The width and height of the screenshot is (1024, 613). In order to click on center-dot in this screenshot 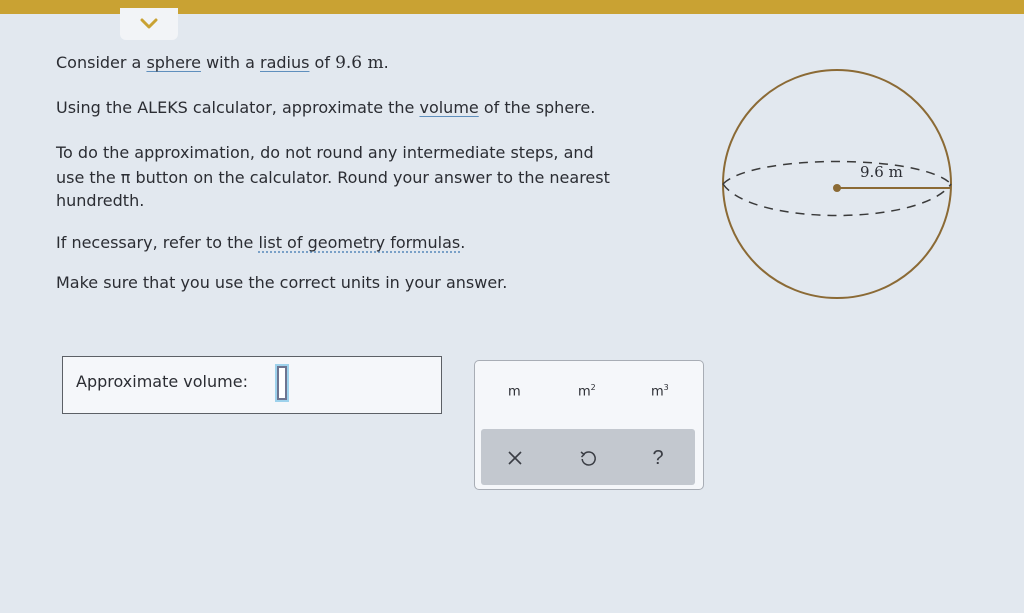, I will do `click(837, 188)`.